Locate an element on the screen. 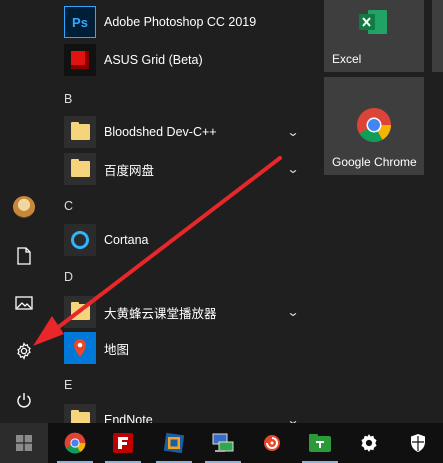  app-item-asus-grid: ASUS Grid (Beta) is located at coordinates (181, 60).